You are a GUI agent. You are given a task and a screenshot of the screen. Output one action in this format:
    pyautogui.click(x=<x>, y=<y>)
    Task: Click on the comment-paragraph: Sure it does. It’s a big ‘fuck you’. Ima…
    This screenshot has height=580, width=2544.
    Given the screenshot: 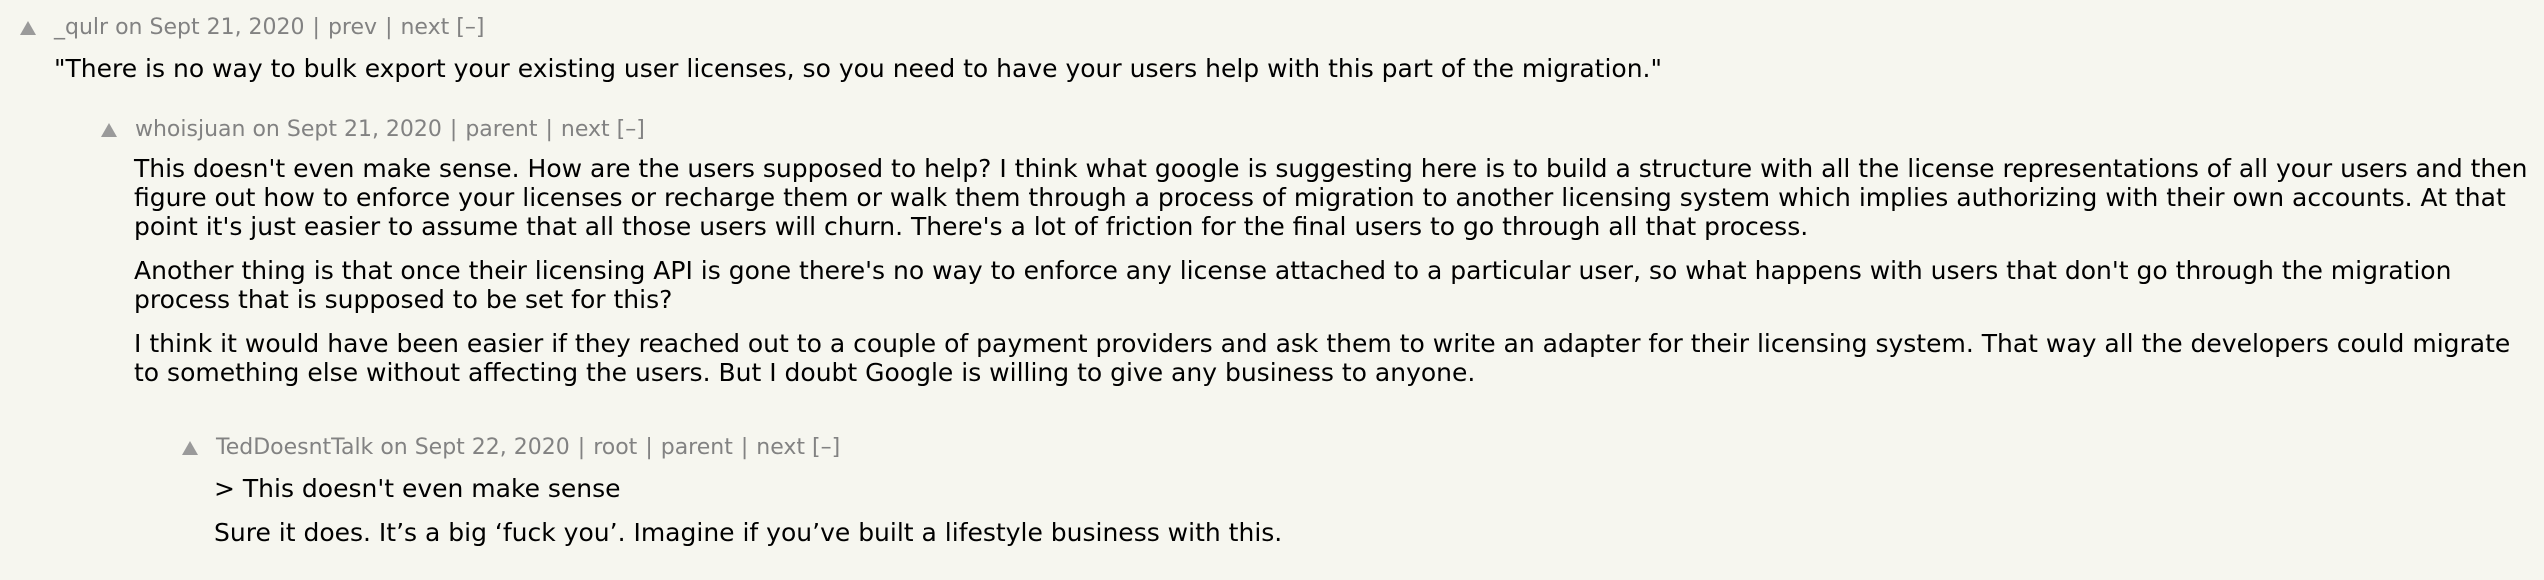 What is the action you would take?
    pyautogui.click(x=748, y=532)
    